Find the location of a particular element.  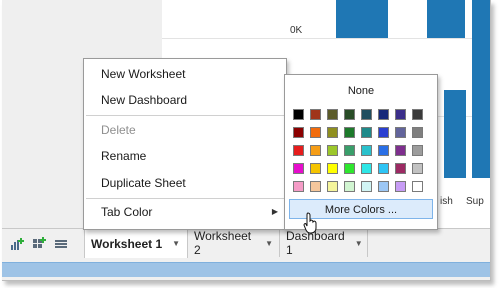

menu-item-new-dashboard: New Dashboard is located at coordinates (185, 100).